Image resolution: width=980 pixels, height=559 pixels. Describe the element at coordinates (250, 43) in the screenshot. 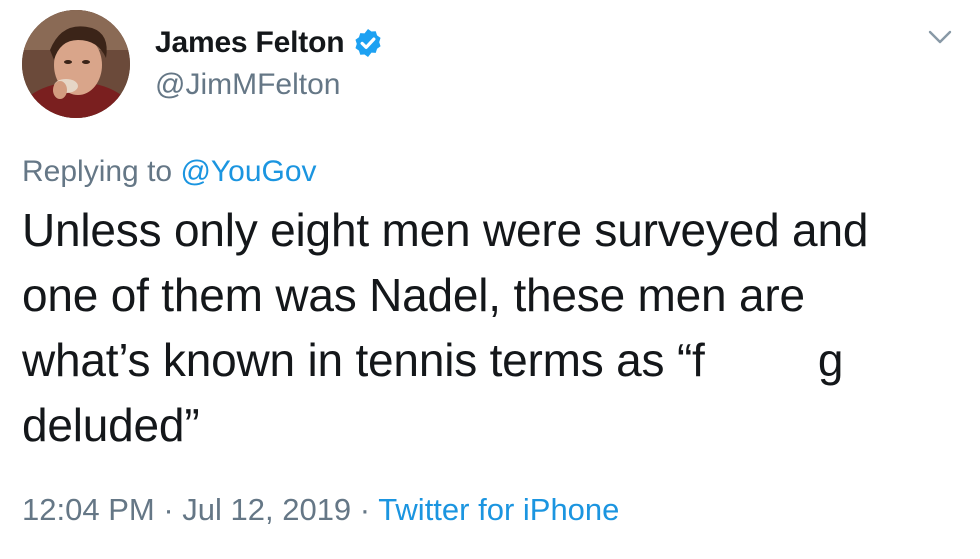

I see `display-name: James Felton` at that location.